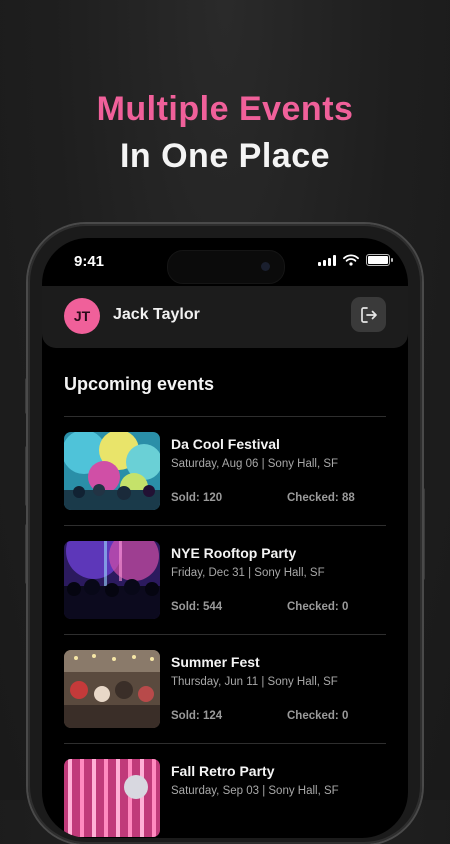  Describe the element at coordinates (248, 573) in the screenshot. I see `event-date: Friday, Dec 31 | Sony Hall, SF` at that location.